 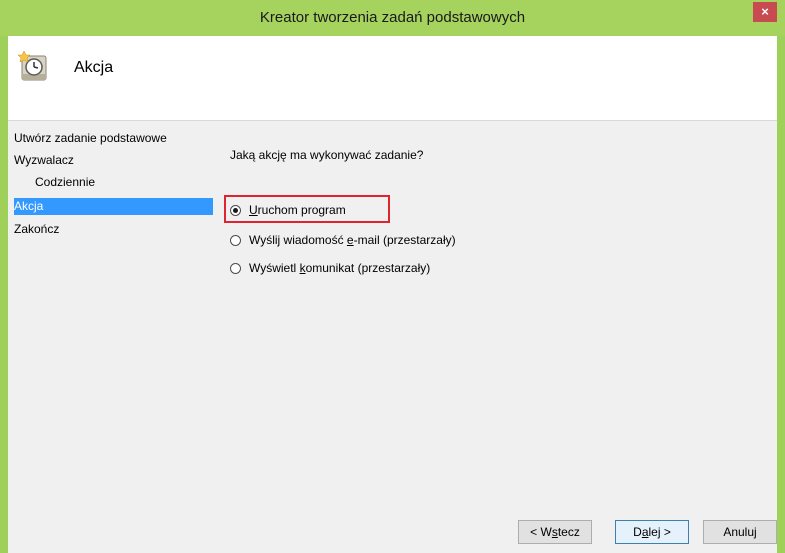 I want to click on step-finish: Zakończ, so click(x=36, y=229).